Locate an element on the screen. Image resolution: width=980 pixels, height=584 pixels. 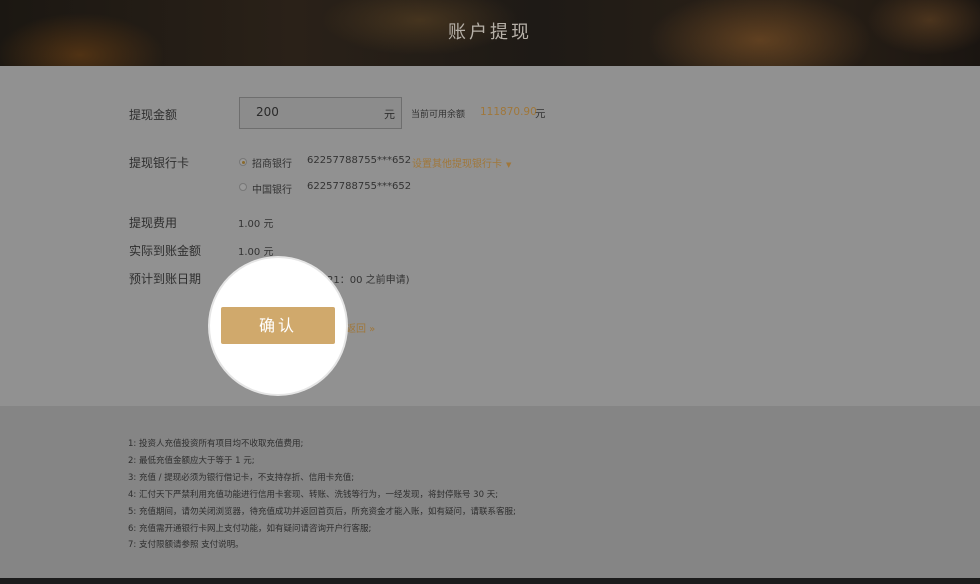
arrival-date-label: 预计到账日期 is located at coordinates (165, 279).